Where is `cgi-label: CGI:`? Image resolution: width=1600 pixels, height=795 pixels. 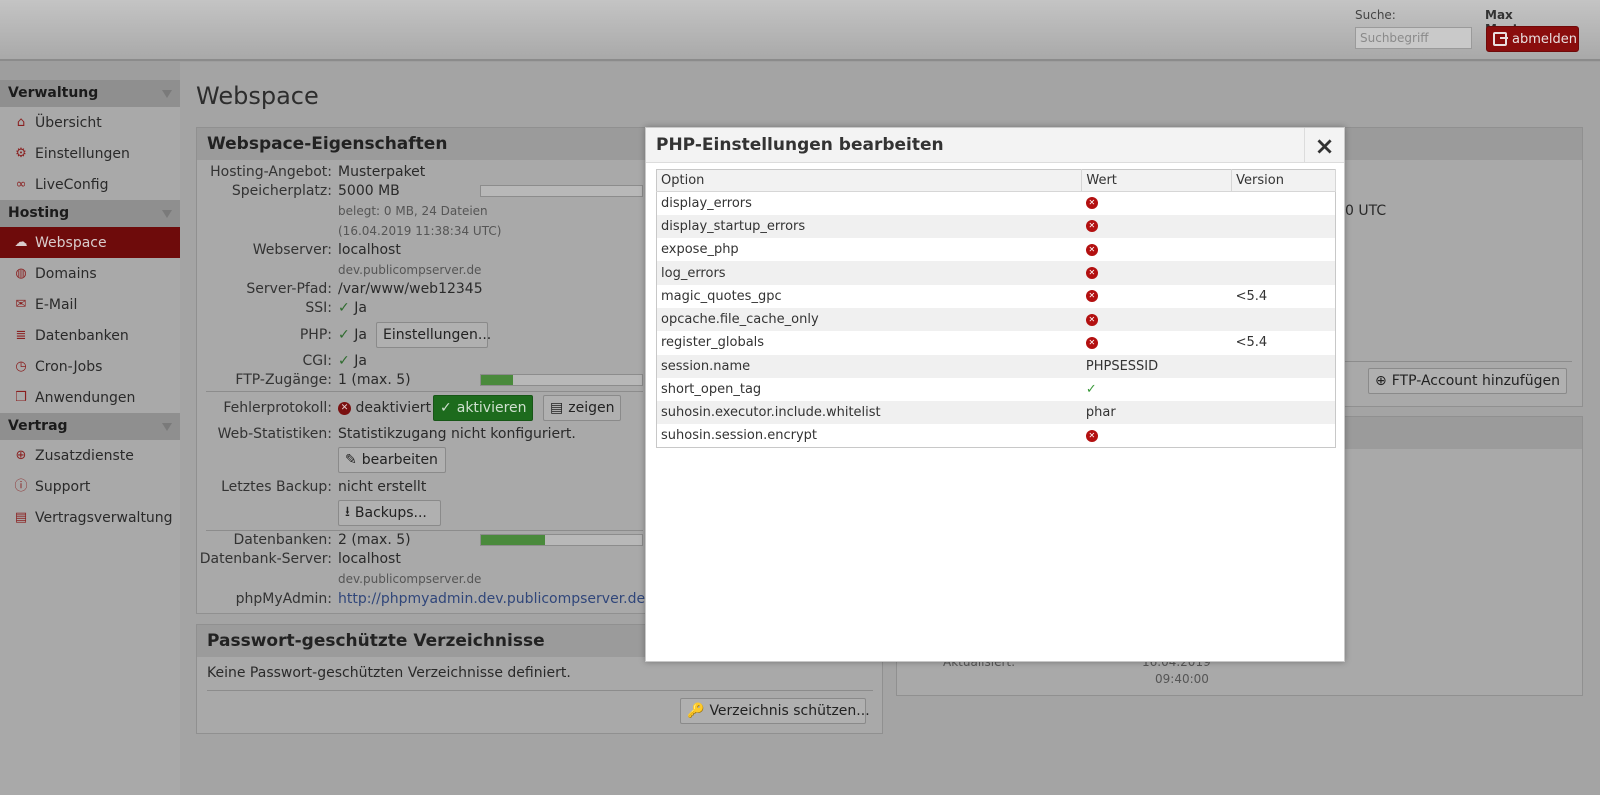
cgi-label: CGI: is located at coordinates (317, 361).